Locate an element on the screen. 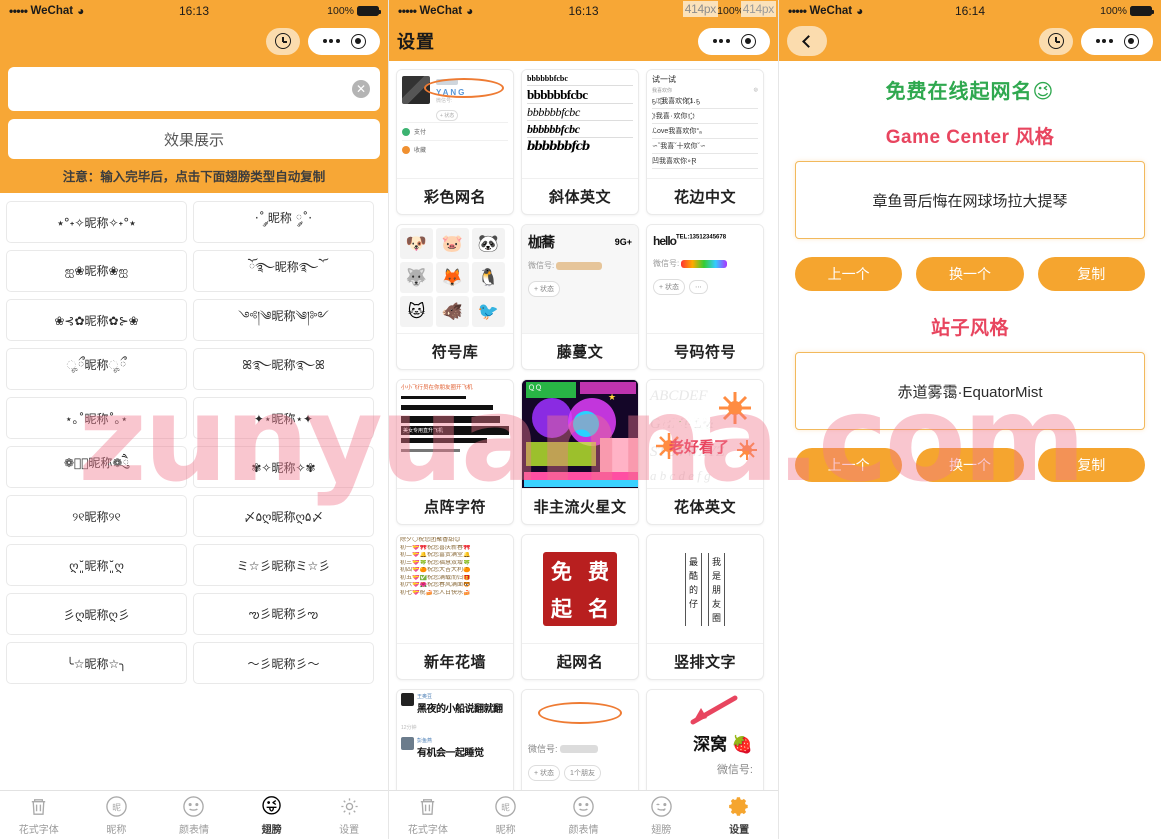 The image size is (1161, 839). lace-line: ҉҈҉۰我喜۰欢你۰҉҈ is located at coordinates (705, 116).